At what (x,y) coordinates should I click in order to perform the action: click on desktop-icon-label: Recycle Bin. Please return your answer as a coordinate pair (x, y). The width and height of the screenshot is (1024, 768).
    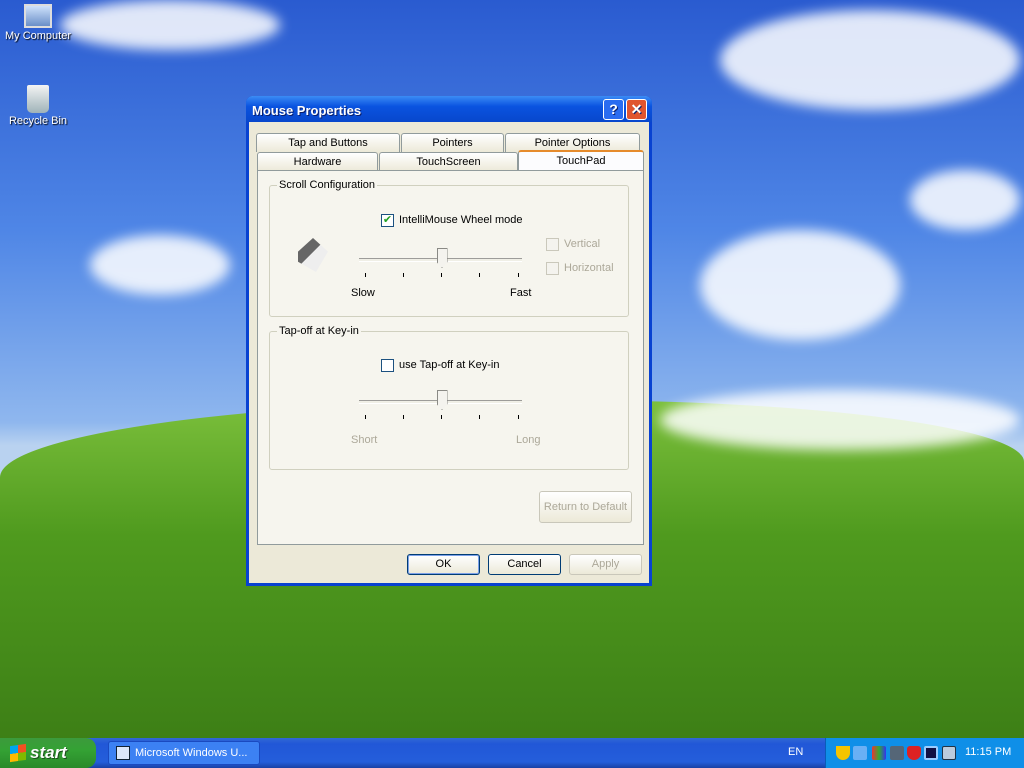
    Looking at the image, I should click on (38, 121).